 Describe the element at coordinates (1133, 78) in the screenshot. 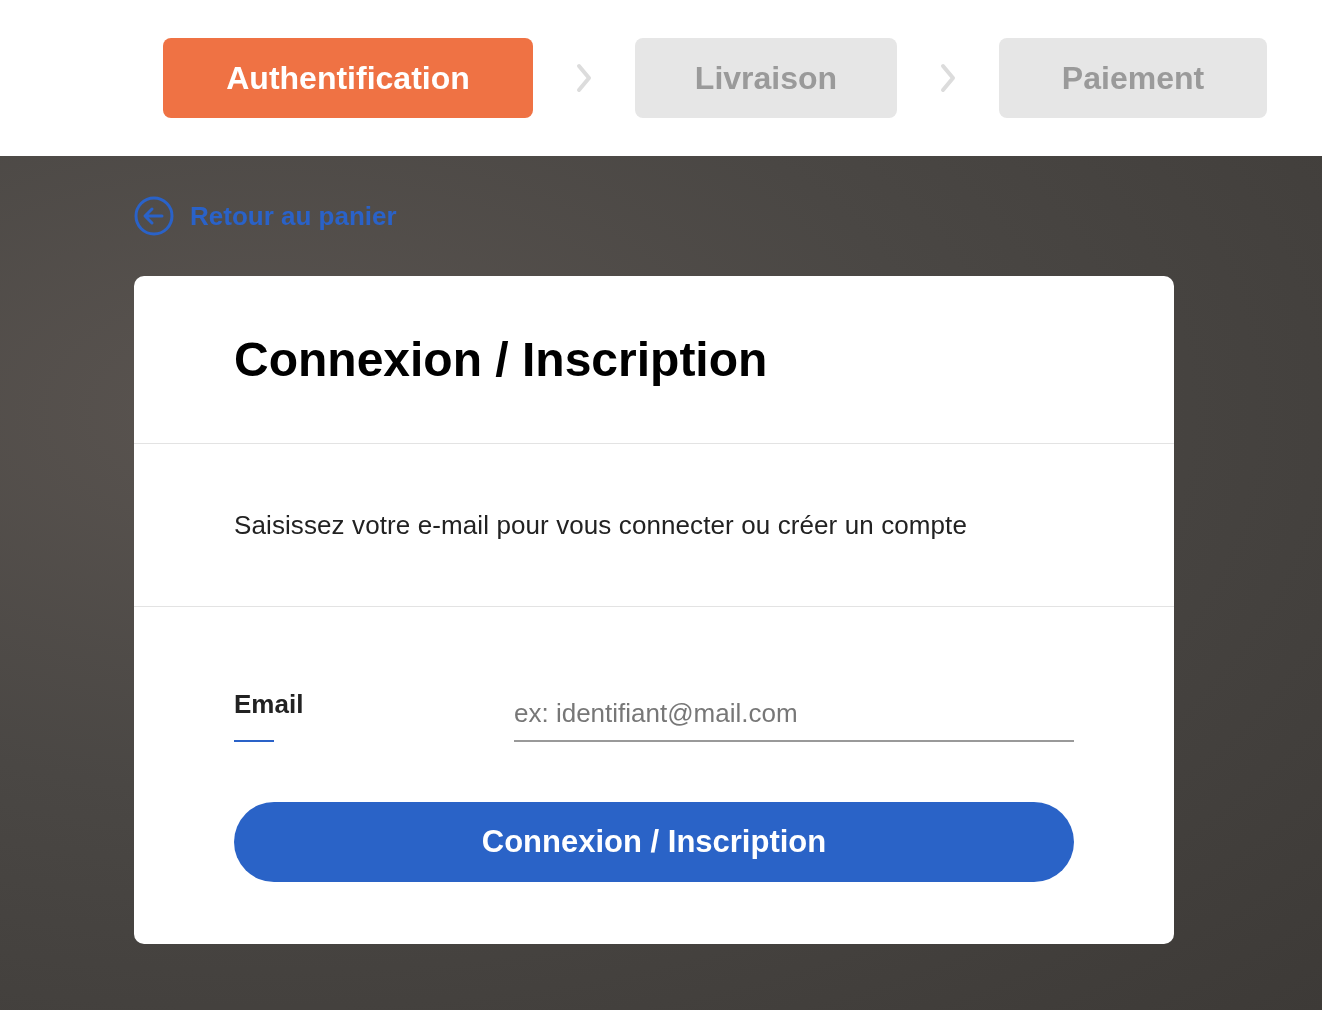

I see `checkout-step: Paiement` at that location.